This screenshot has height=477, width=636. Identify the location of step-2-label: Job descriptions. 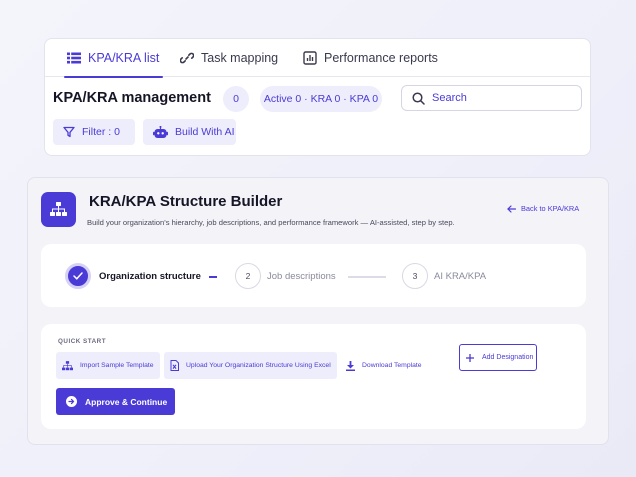
(301, 276).